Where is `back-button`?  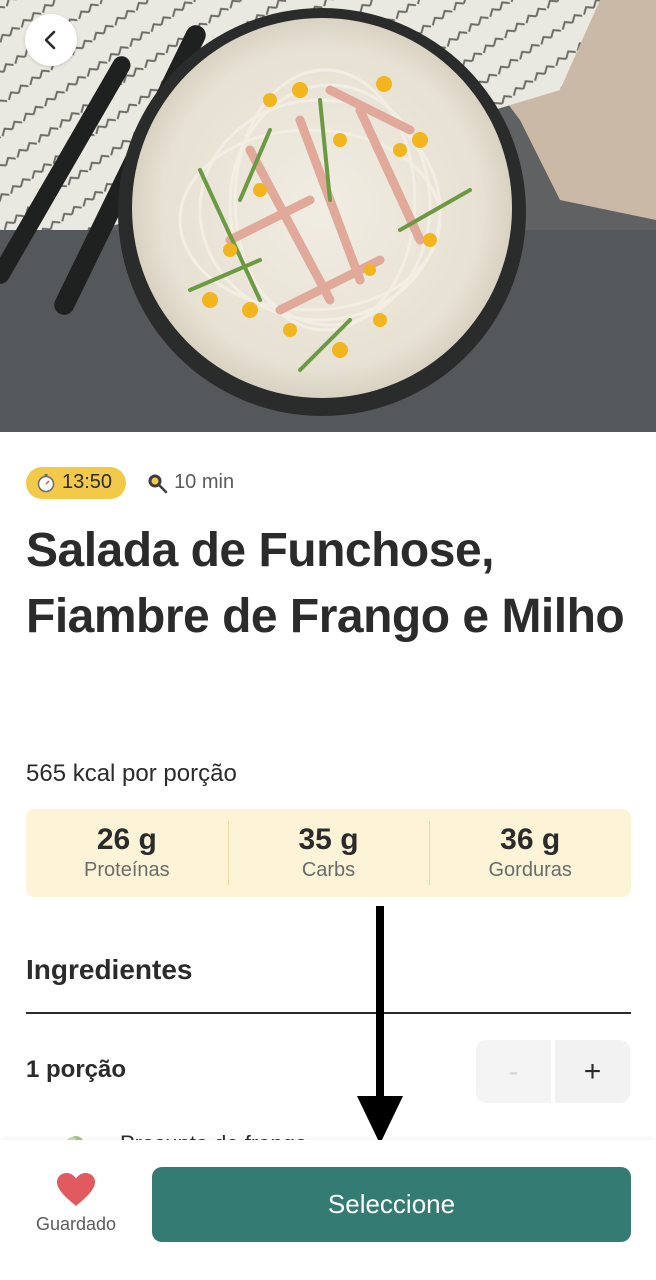 back-button is located at coordinates (51, 40).